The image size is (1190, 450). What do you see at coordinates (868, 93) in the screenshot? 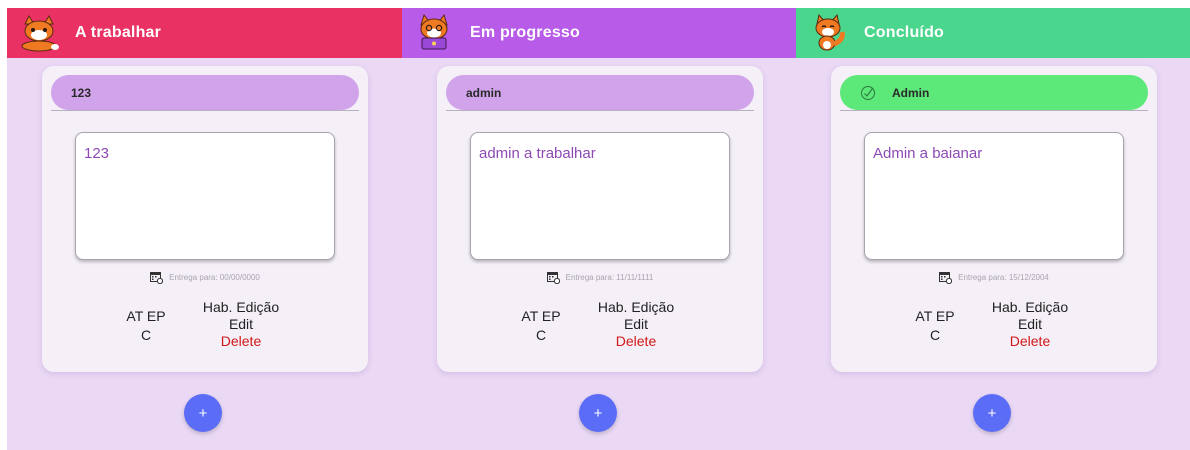
I see `check-circle-icon` at bounding box center [868, 93].